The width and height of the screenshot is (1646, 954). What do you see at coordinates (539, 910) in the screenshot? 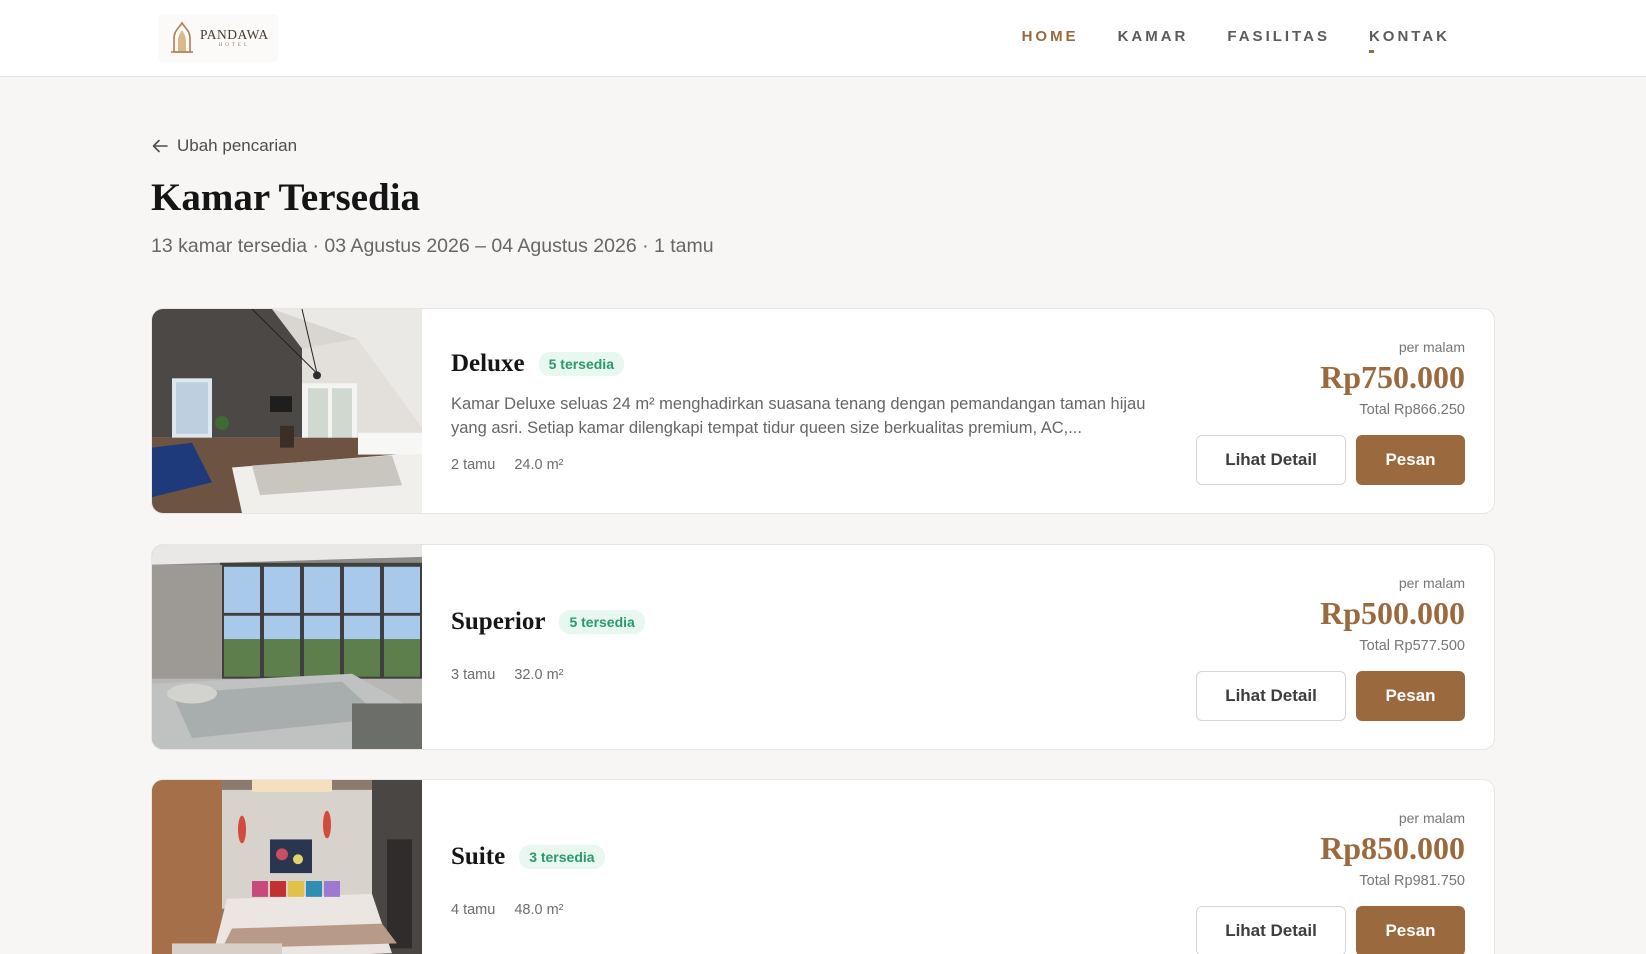
I see `room-size: 48.0 m²` at bounding box center [539, 910].